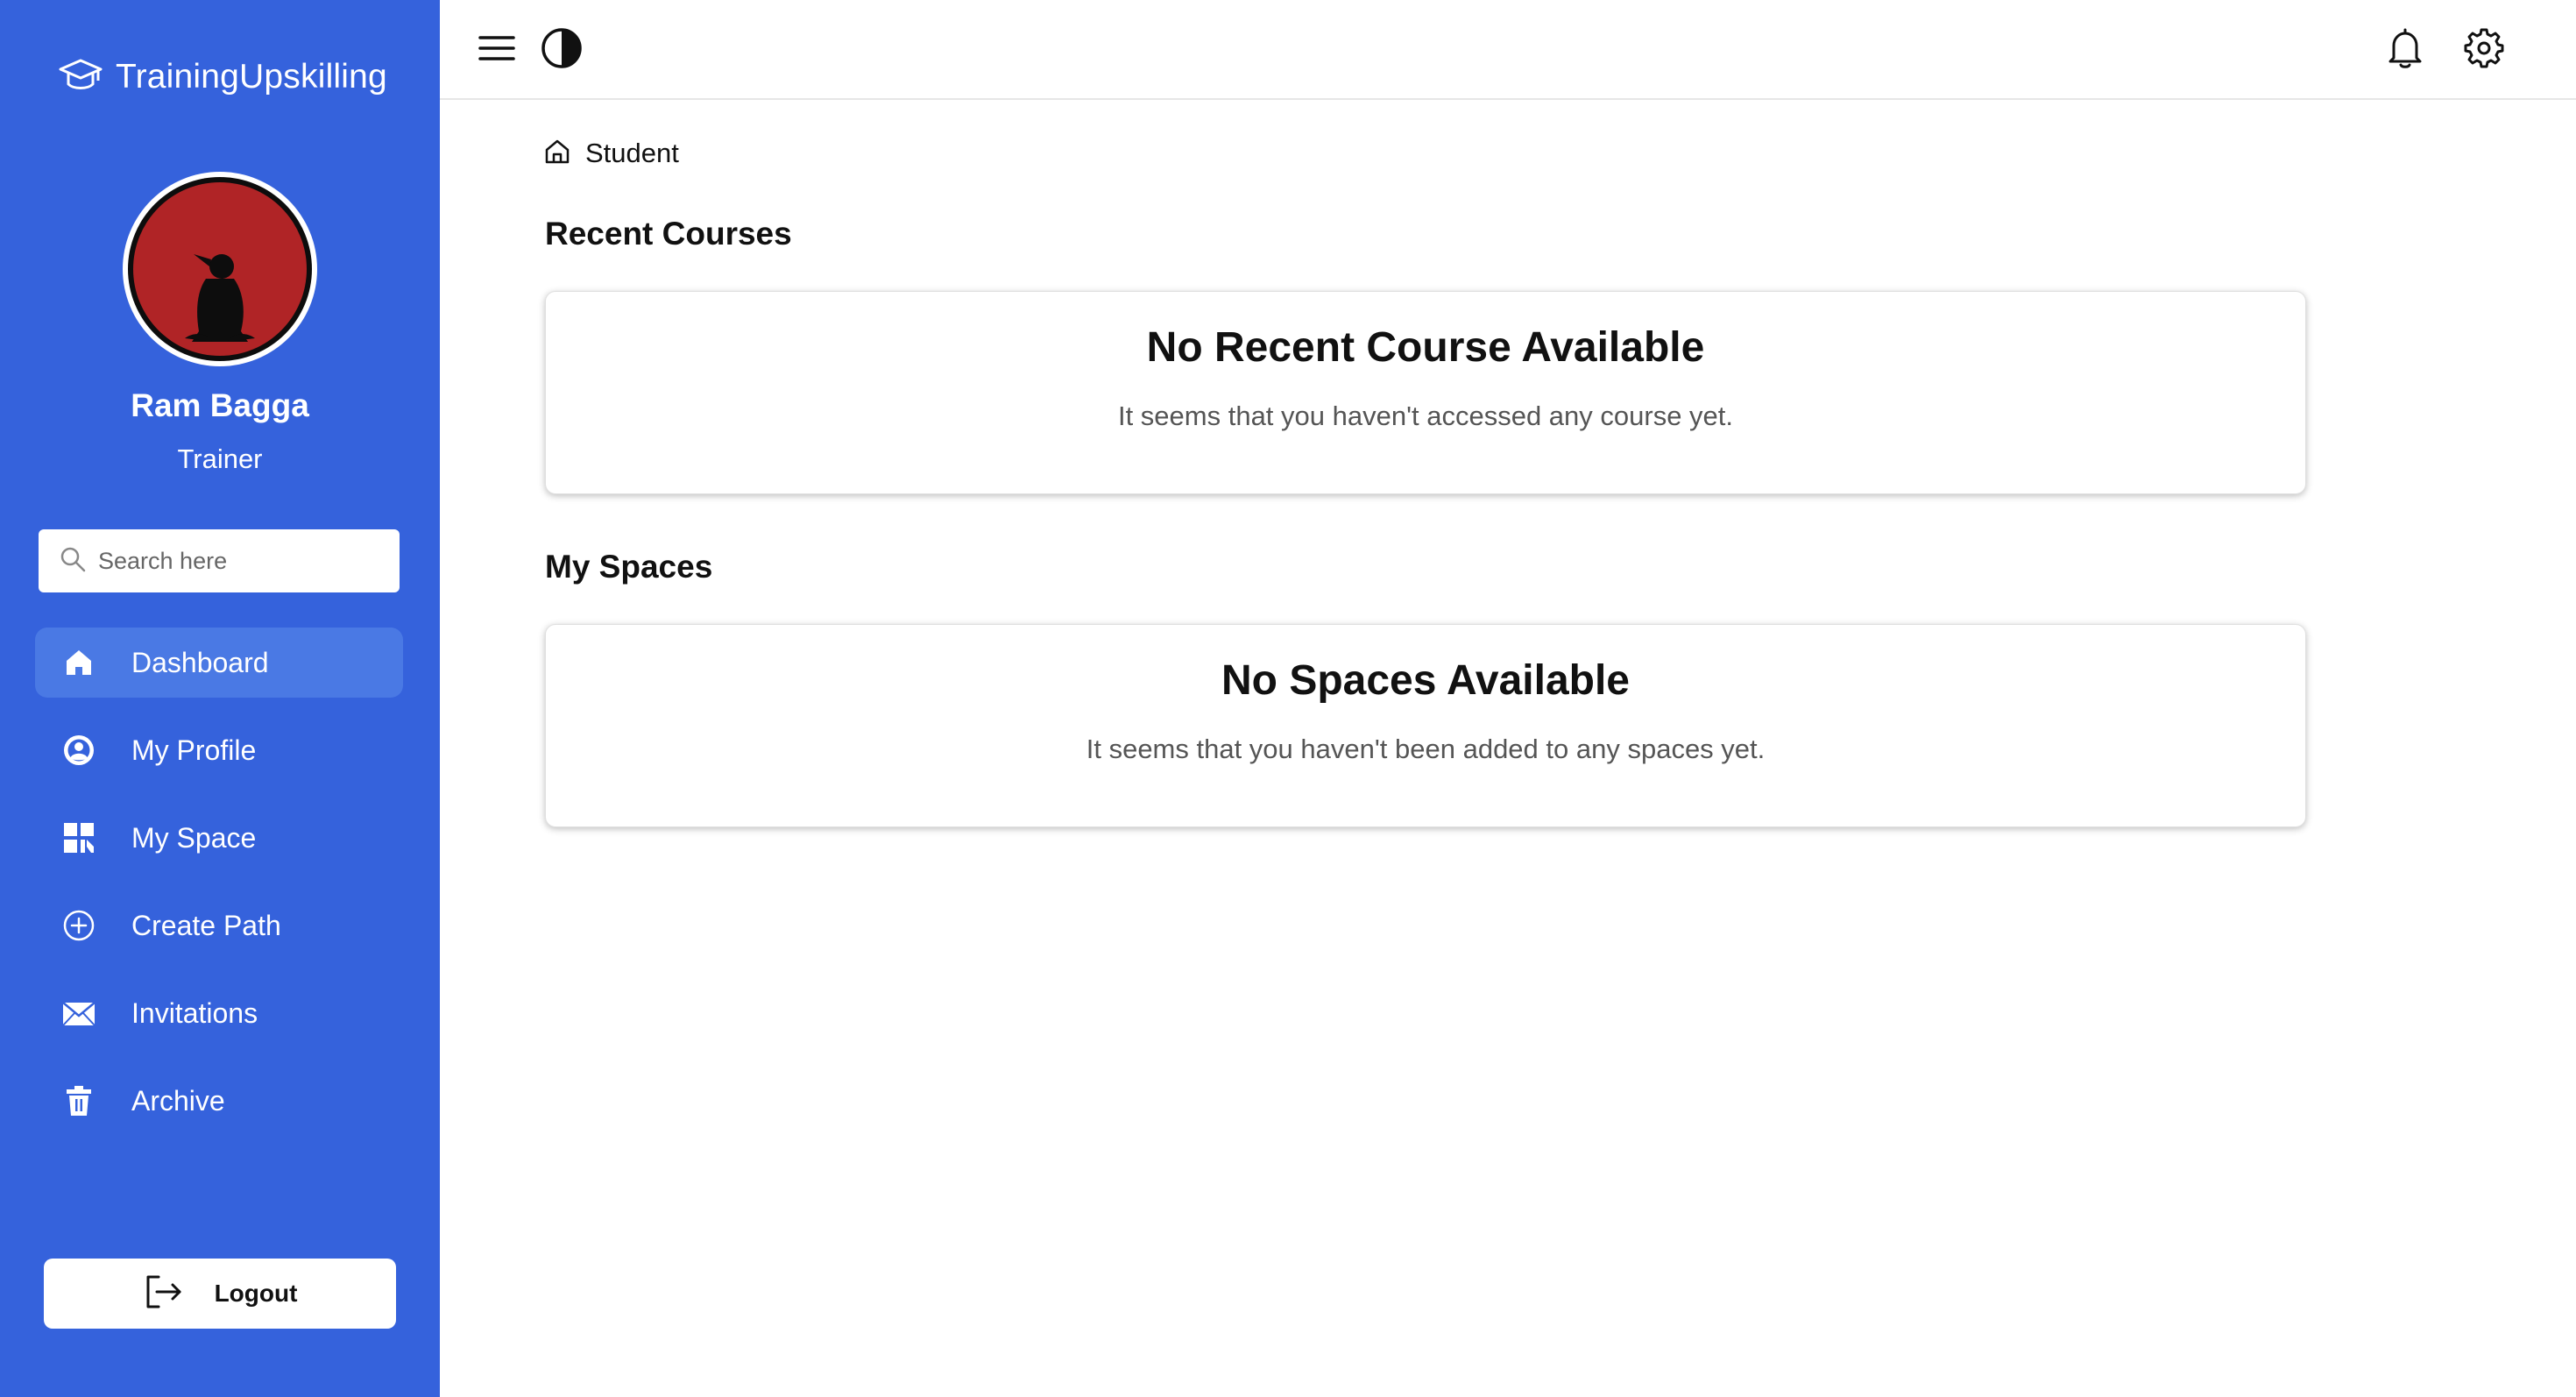 The image size is (2576, 1397). I want to click on my-spaces-heading: My Spaces, so click(629, 567).